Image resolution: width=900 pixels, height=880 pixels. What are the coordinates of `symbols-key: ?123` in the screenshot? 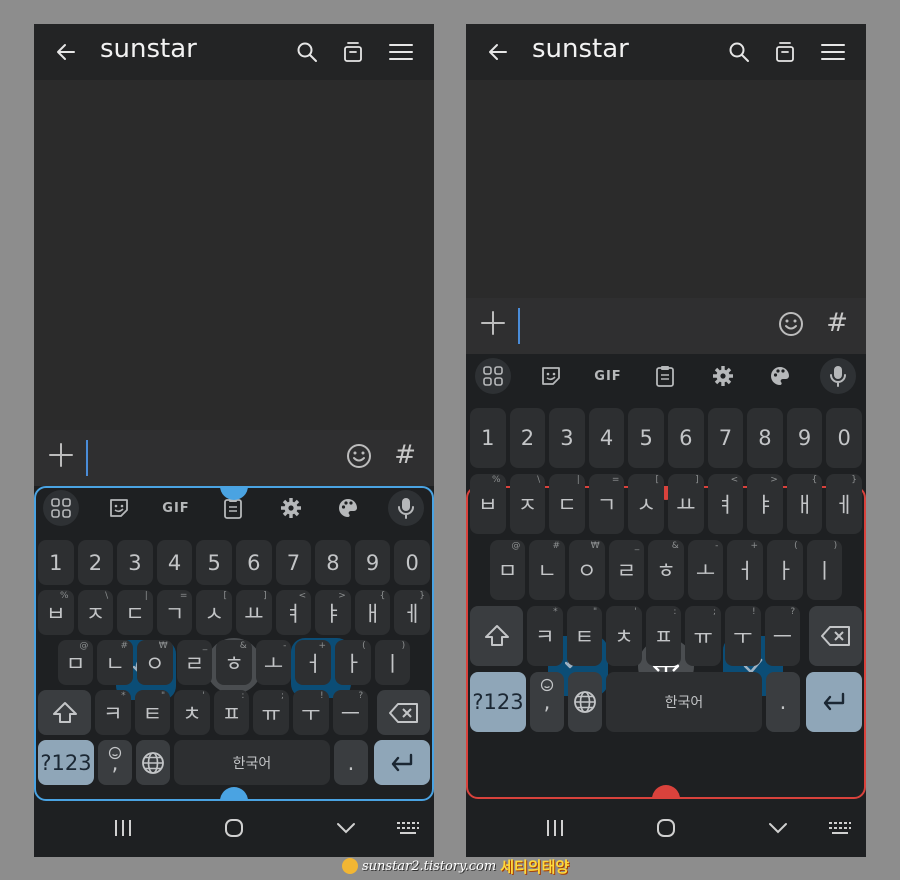 It's located at (498, 702).